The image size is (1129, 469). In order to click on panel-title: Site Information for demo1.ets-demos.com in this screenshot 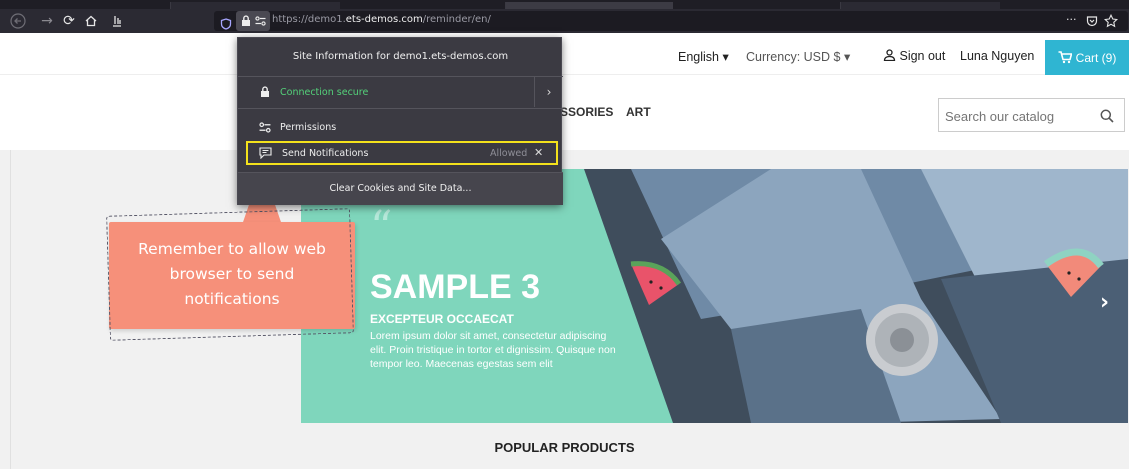, I will do `click(400, 56)`.